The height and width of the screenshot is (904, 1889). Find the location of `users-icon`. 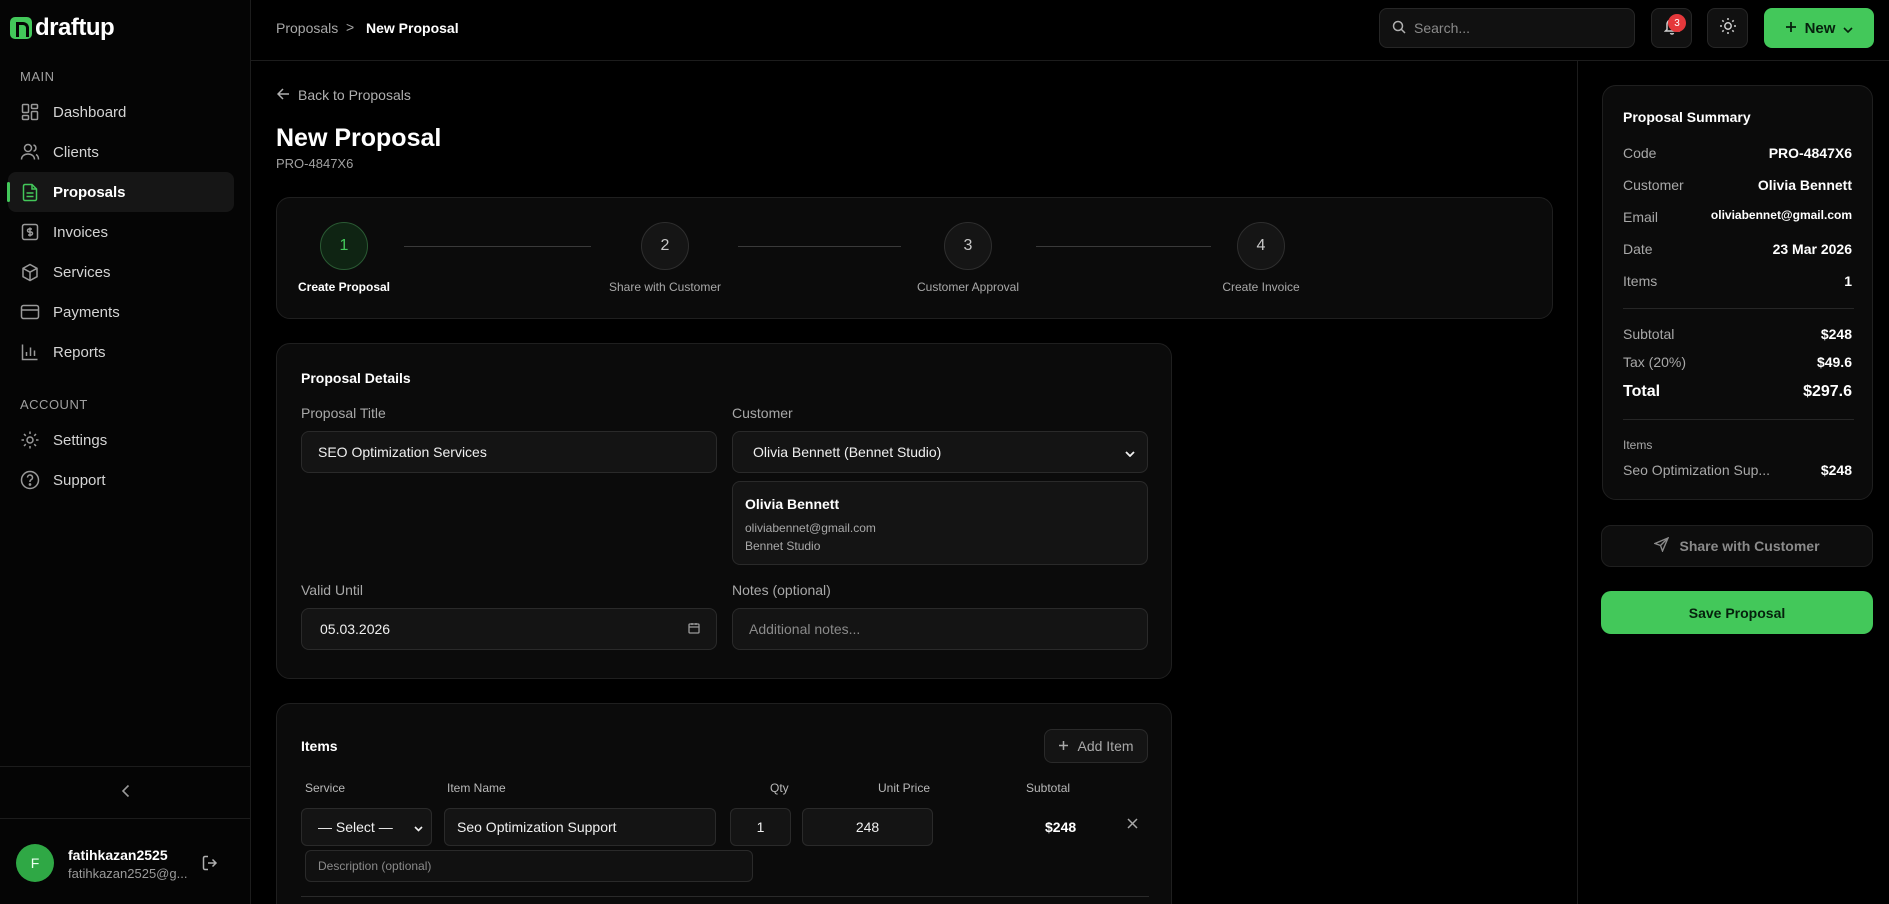

users-icon is located at coordinates (30, 152).